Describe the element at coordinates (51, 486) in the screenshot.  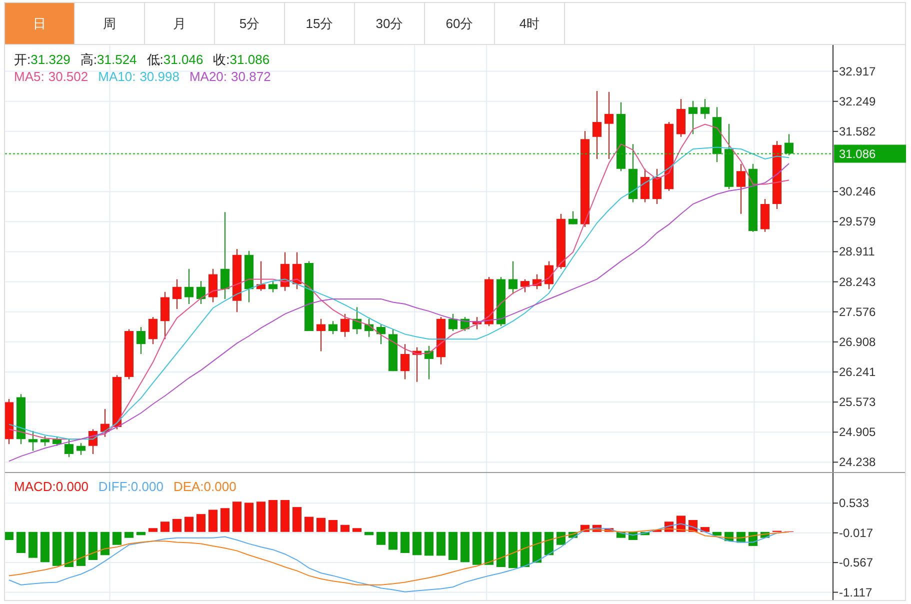
I see `indicator-reading: MACD:0.000` at that location.